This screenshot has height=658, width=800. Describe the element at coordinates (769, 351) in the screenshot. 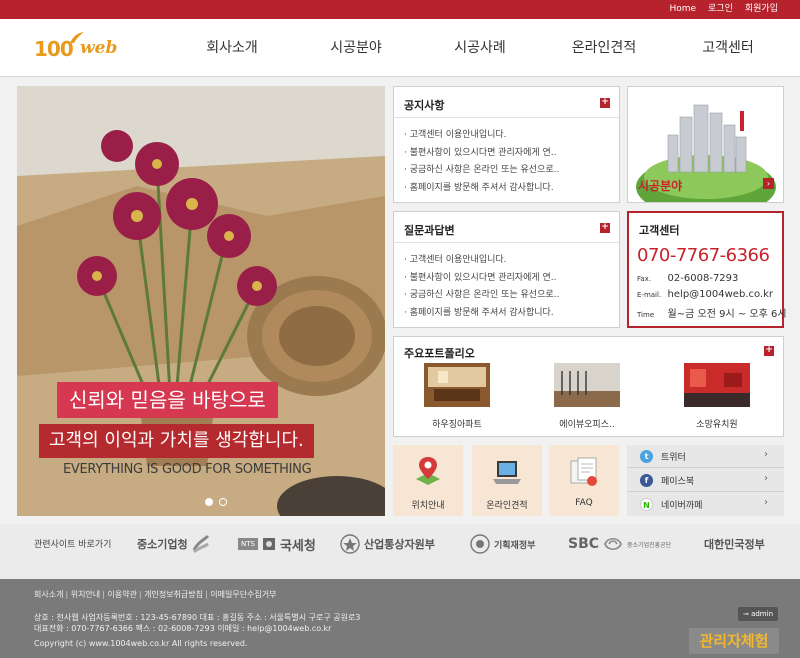

I see `portfolio-more-icon: +` at that location.